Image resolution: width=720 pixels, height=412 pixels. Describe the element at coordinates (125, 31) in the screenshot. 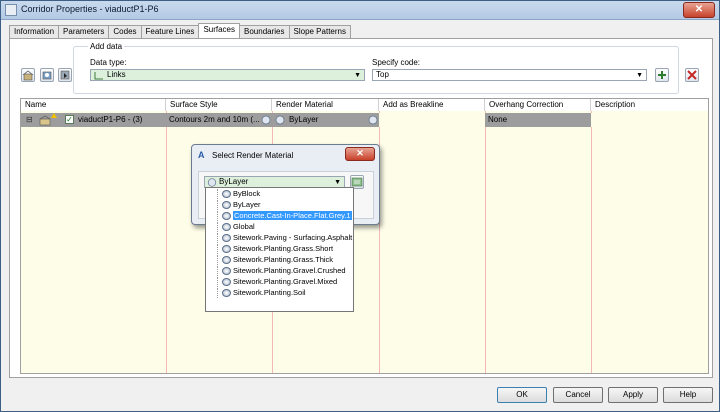

I see `tab-codes: Codes` at that location.